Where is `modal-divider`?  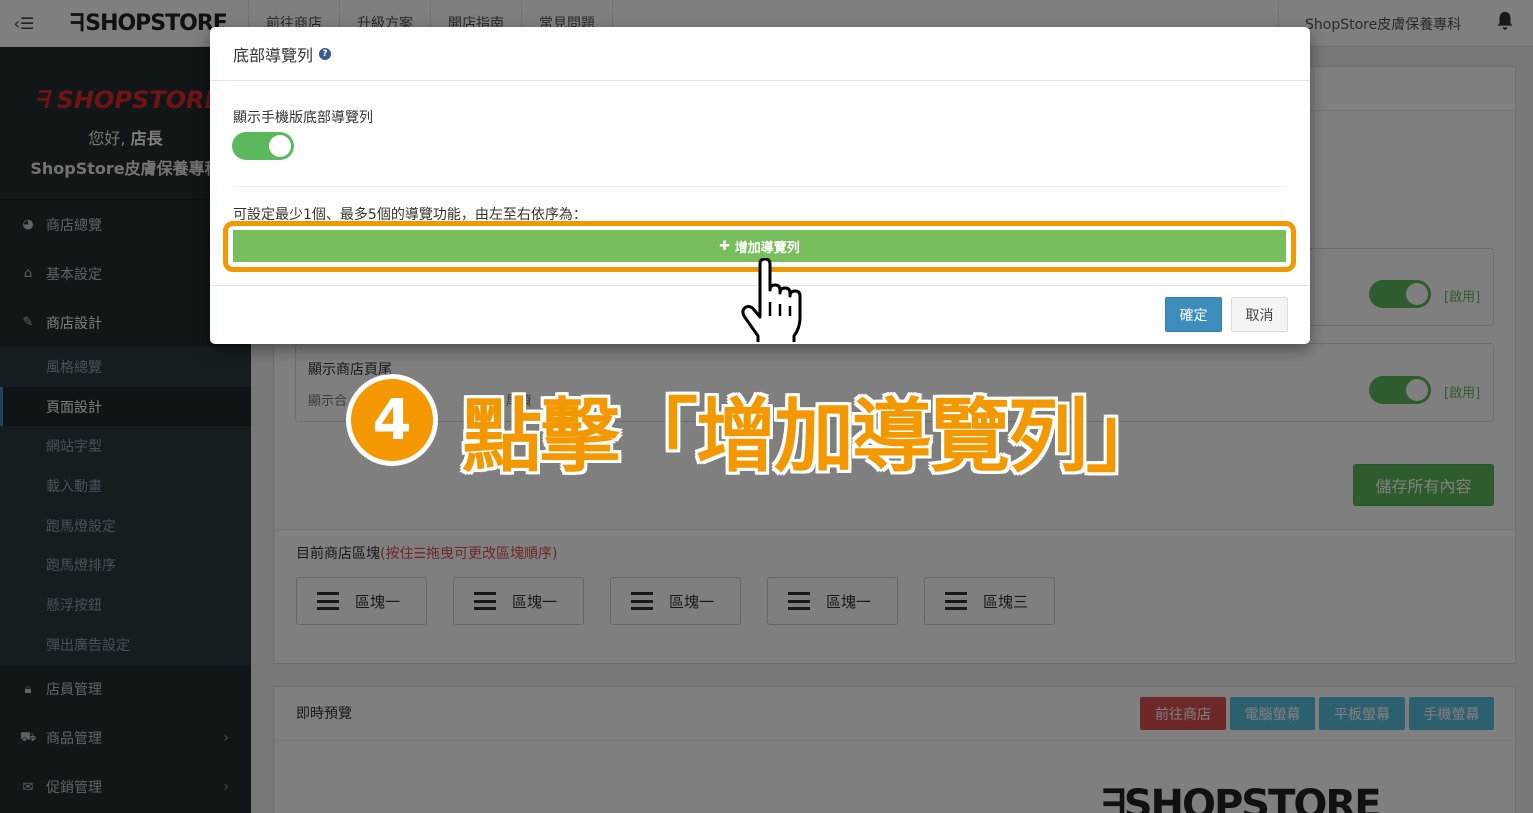
modal-divider is located at coordinates (760, 186).